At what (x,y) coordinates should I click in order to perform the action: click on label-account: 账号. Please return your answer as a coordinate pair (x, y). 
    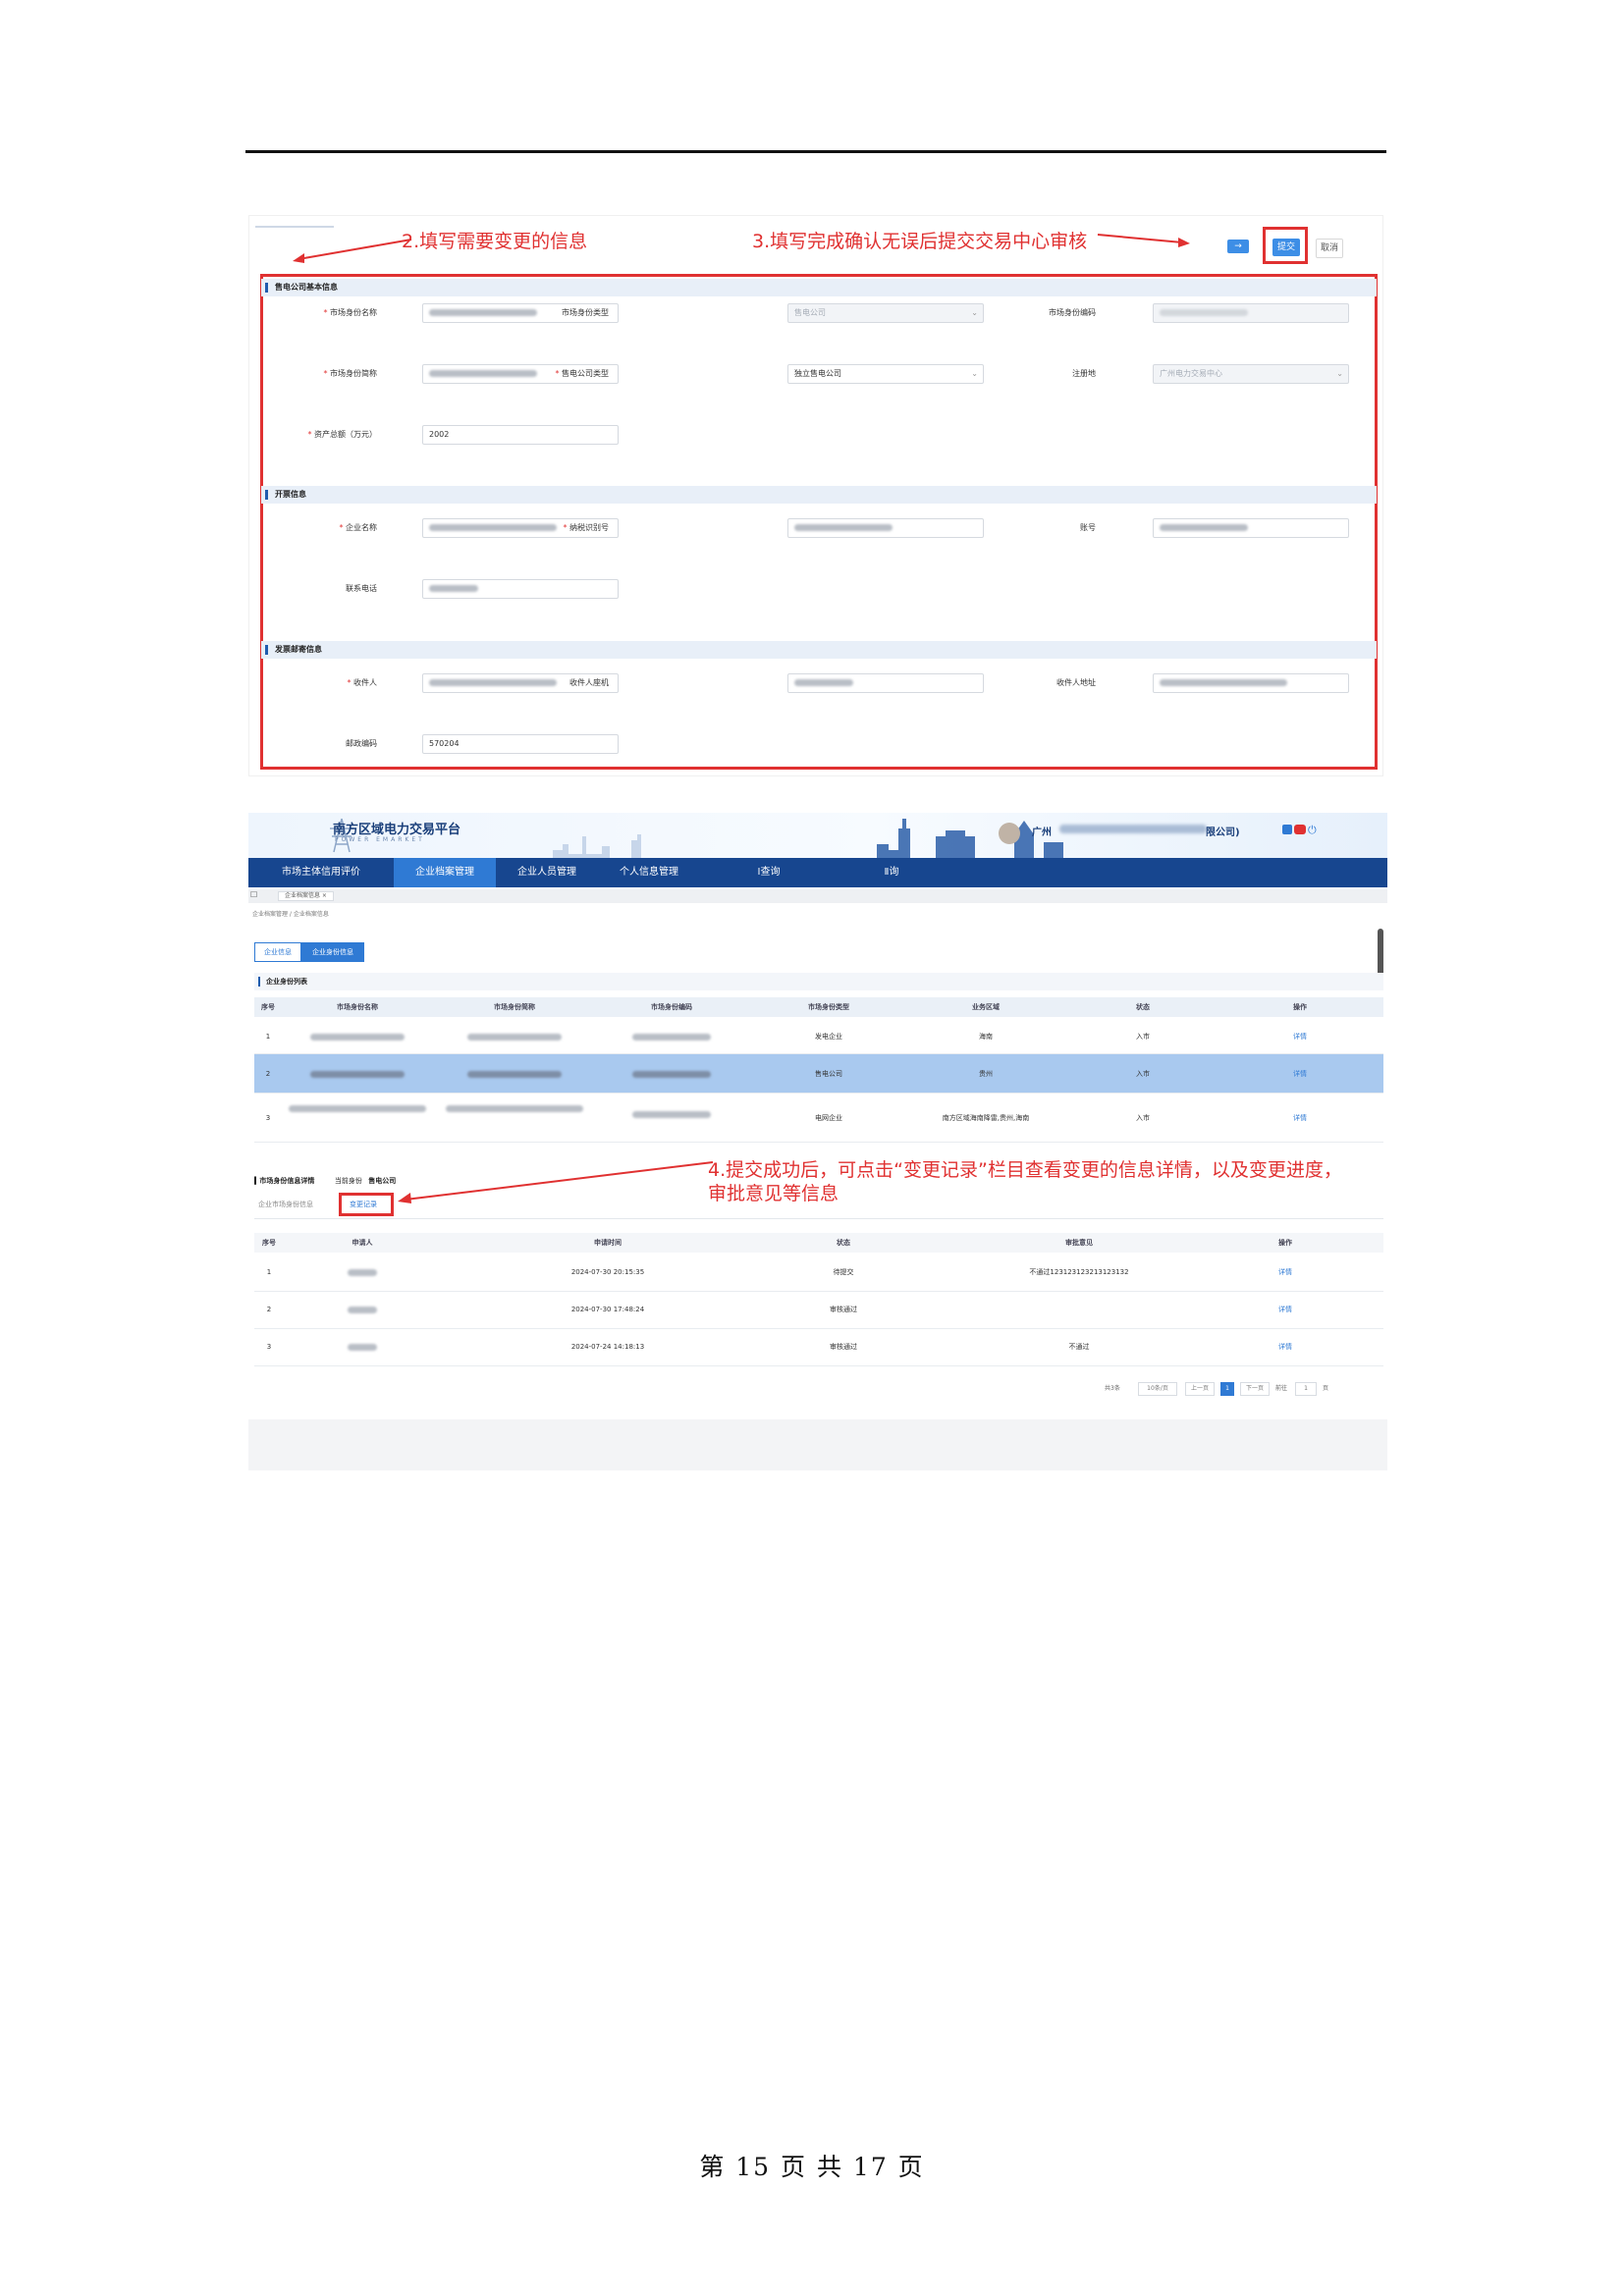
    Looking at the image, I should click on (1088, 527).